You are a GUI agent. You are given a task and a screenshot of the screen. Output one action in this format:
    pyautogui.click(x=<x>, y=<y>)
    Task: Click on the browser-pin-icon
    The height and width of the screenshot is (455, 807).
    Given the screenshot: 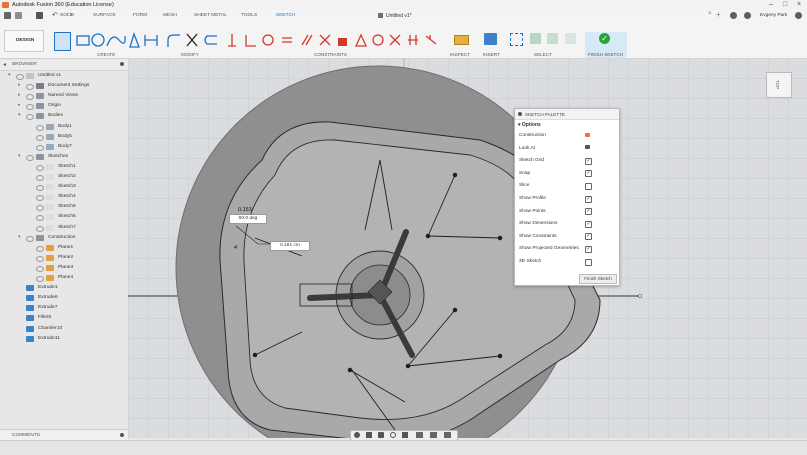 What is the action you would take?
    pyautogui.click(x=122, y=64)
    